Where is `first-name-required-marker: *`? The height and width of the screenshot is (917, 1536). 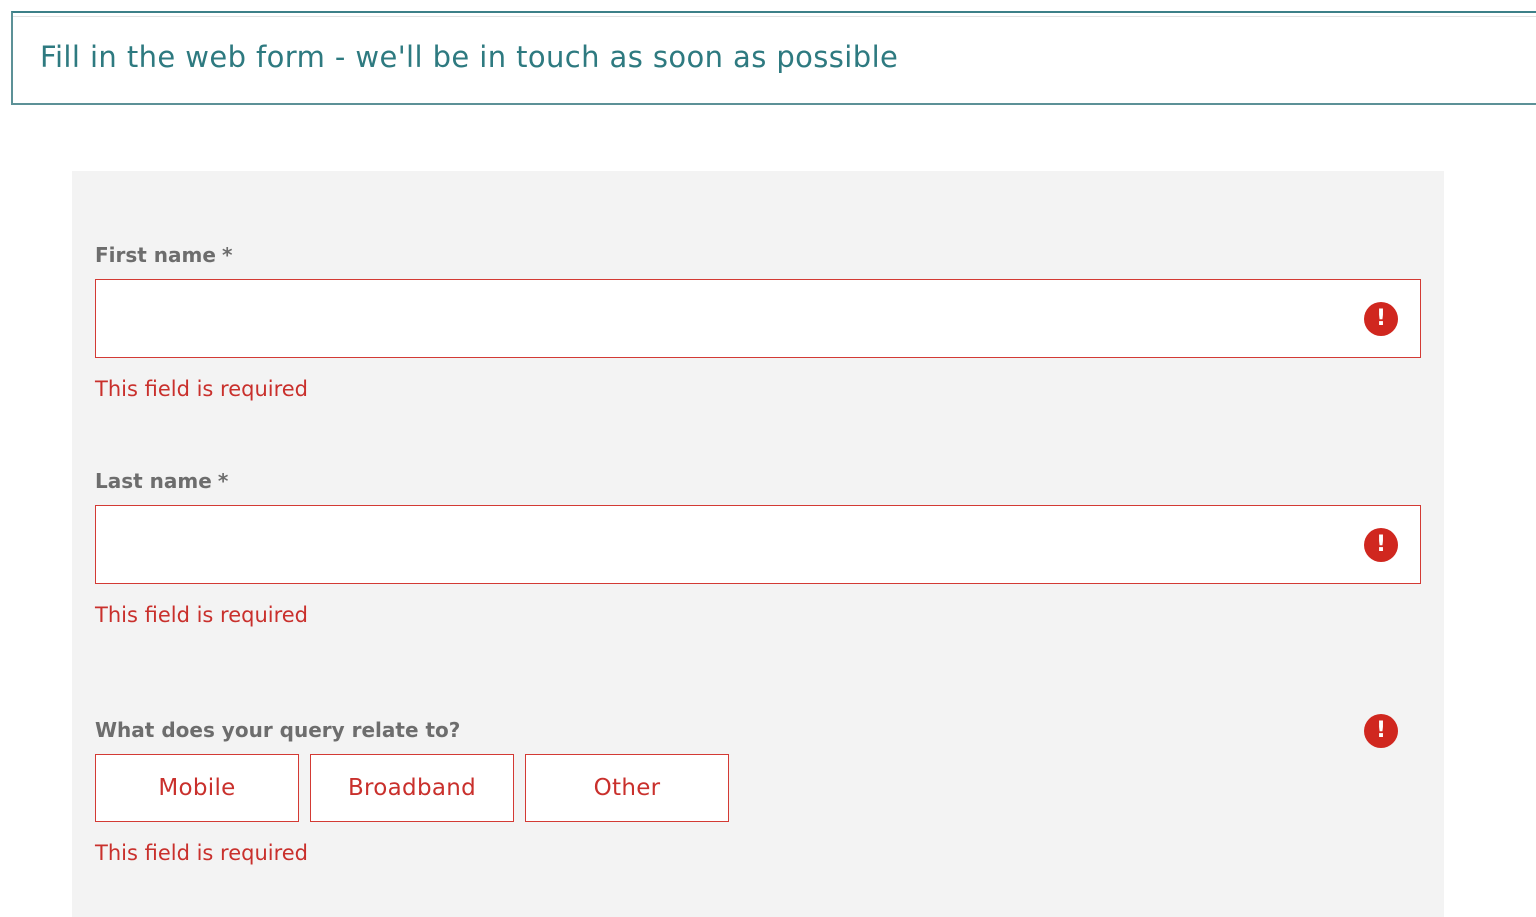 first-name-required-marker: * is located at coordinates (227, 255).